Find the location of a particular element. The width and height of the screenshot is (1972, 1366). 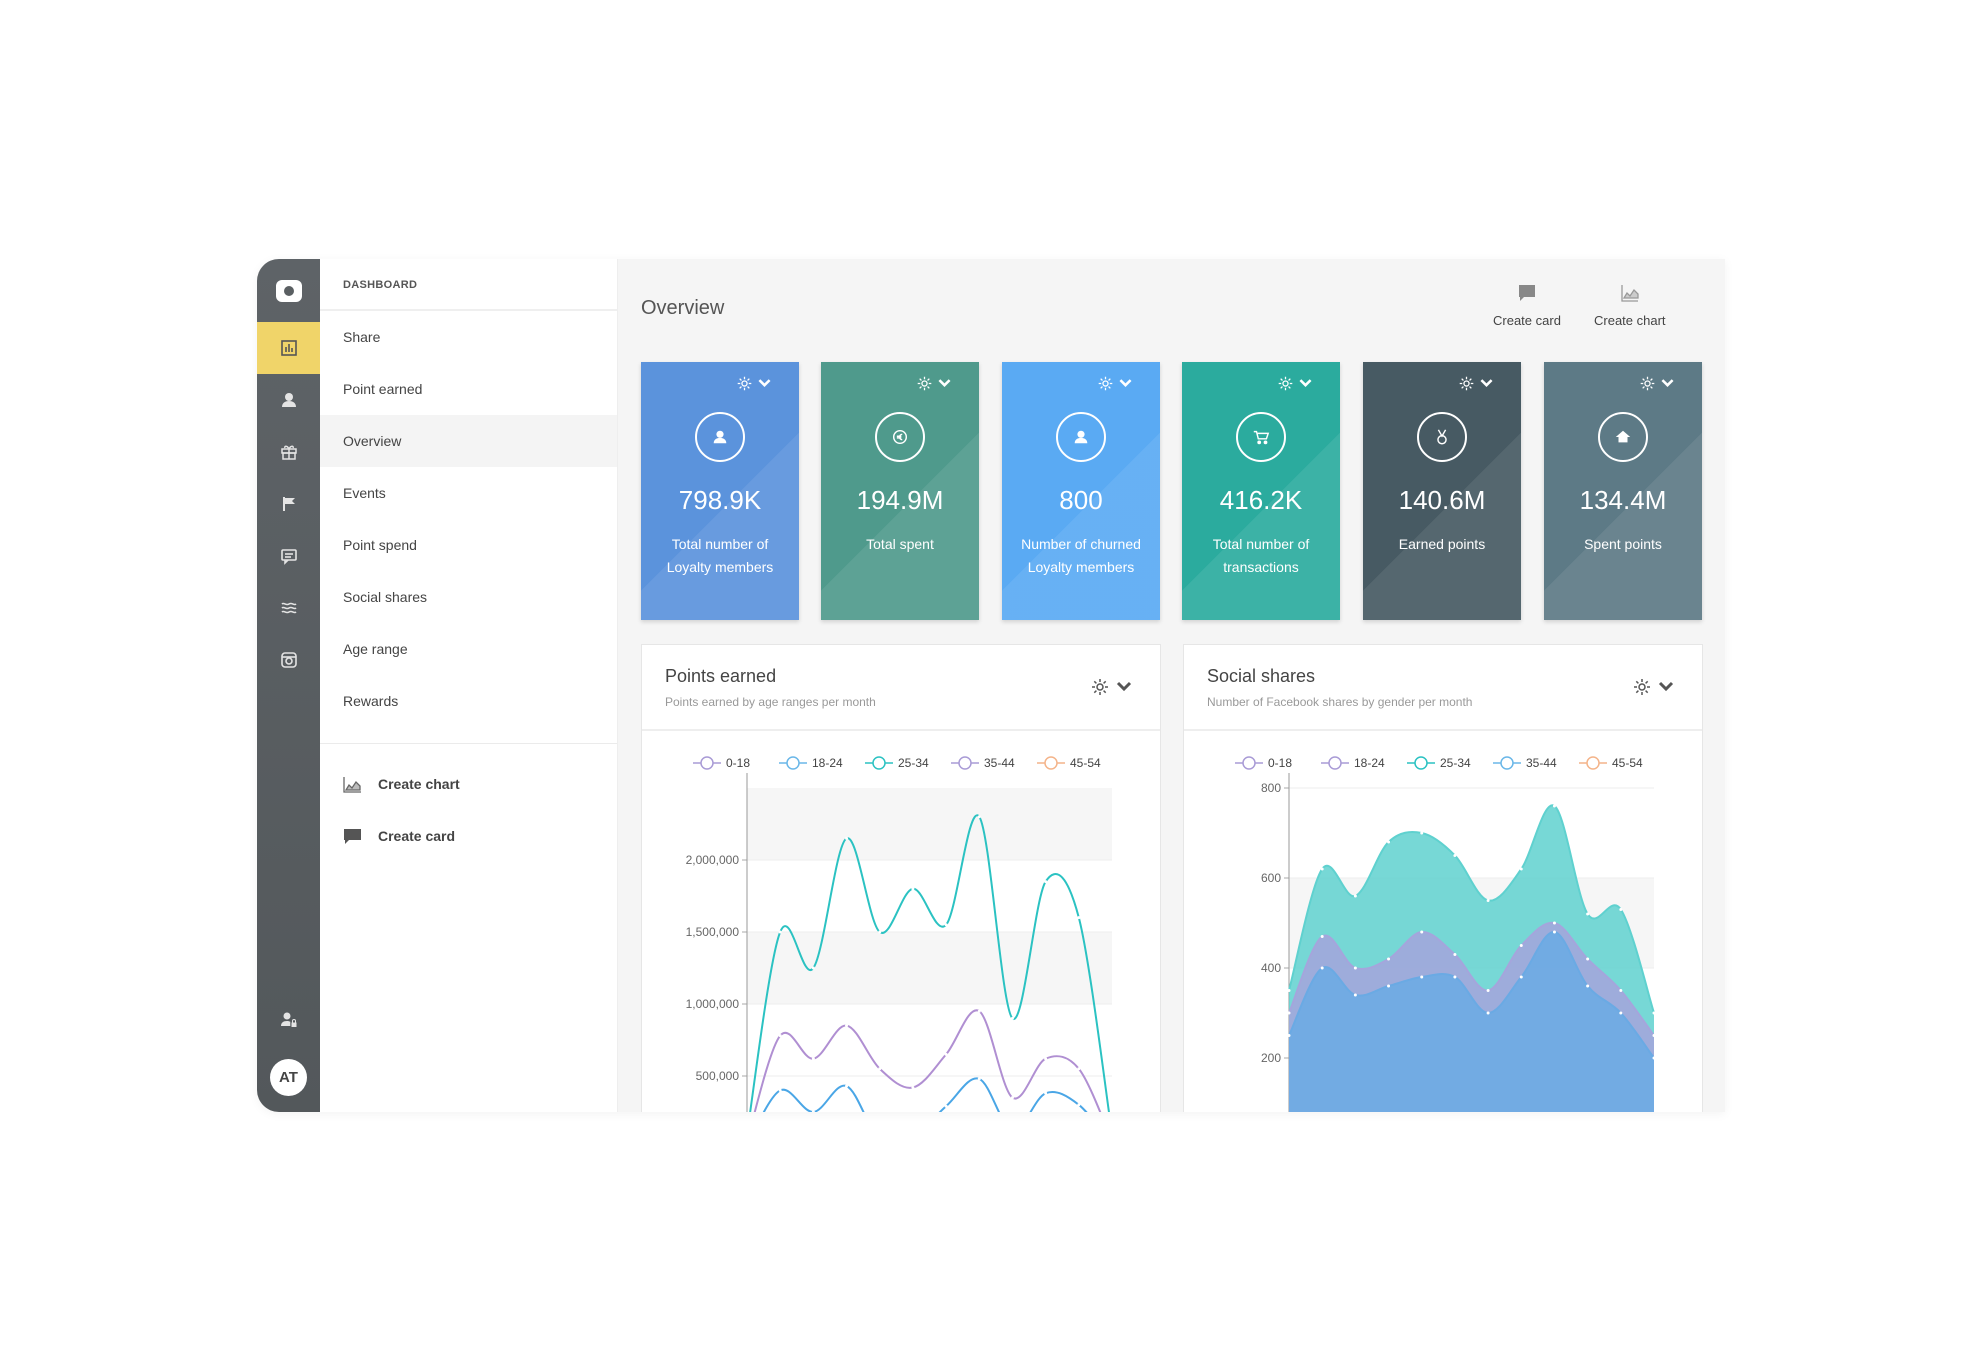

kpi-card-earned-points: 140.6M Earned points is located at coordinates (1442, 491).